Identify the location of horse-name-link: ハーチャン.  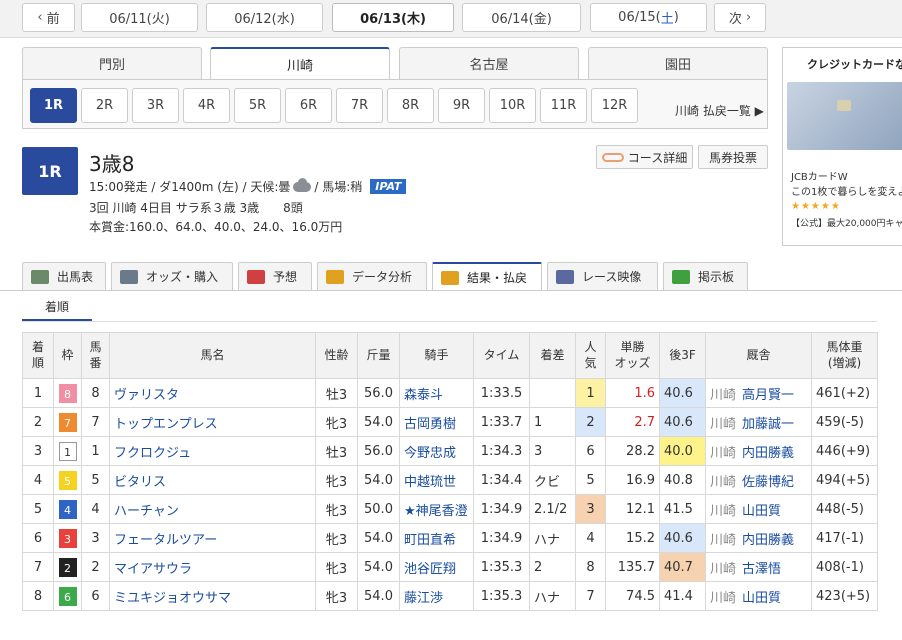
(212, 509).